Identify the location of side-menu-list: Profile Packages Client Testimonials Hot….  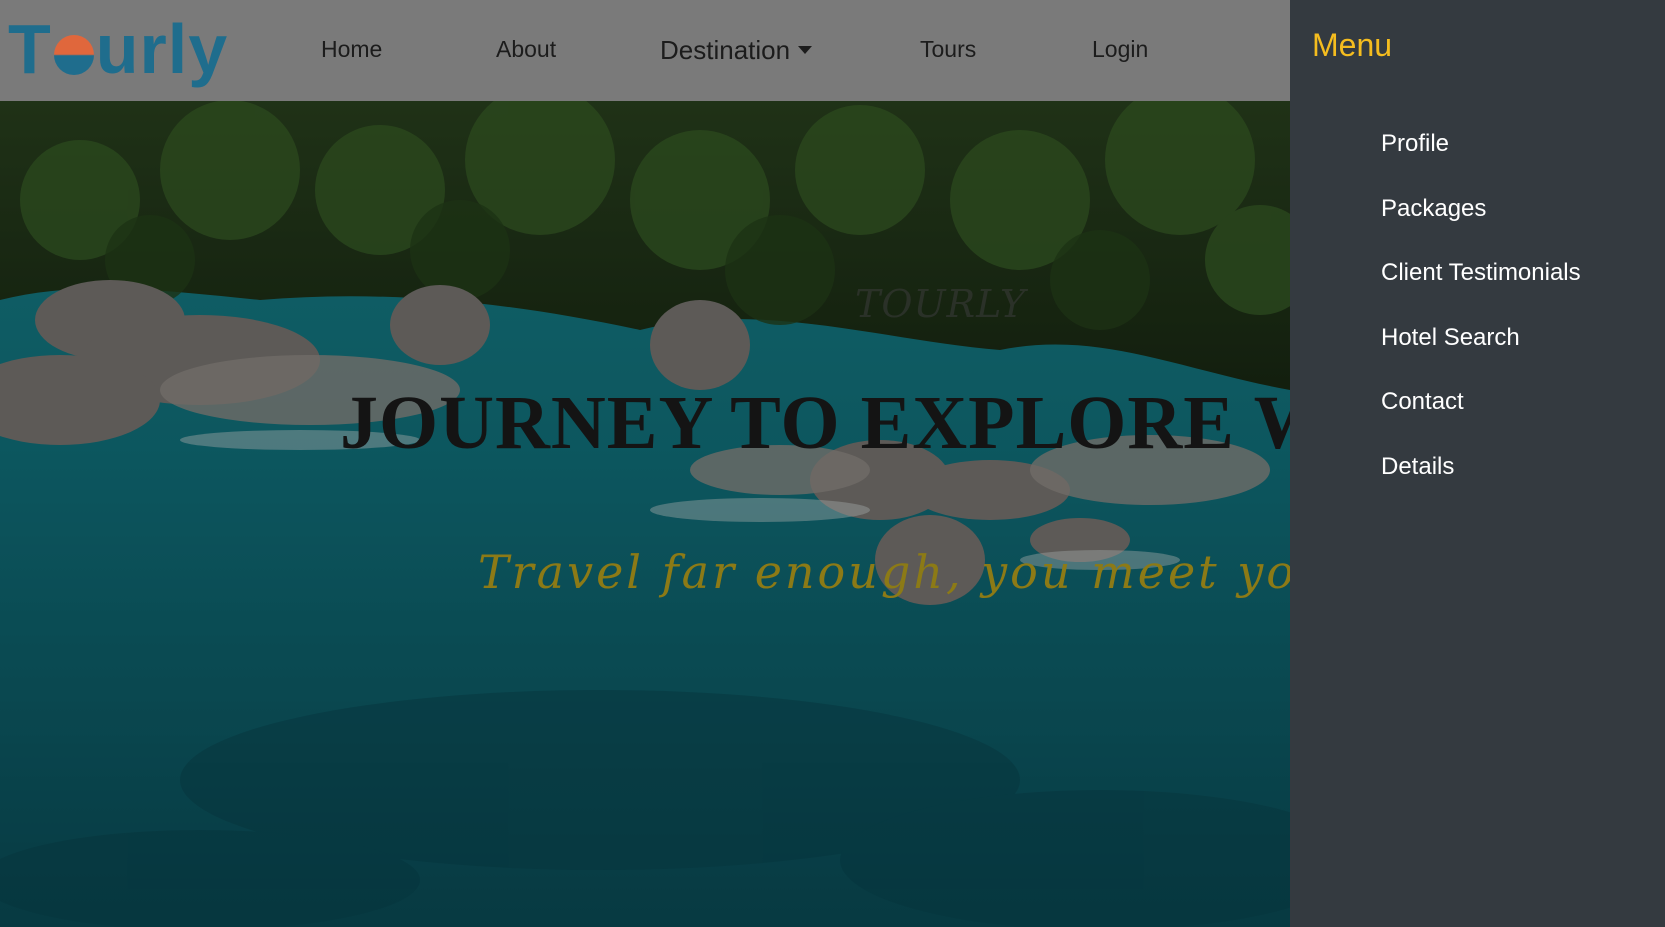
(1481, 323).